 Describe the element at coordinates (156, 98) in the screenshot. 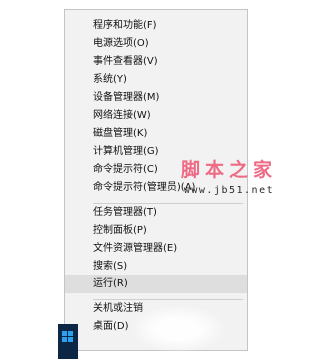

I see `menu-item-device-manager: 设备管理器(M)` at that location.